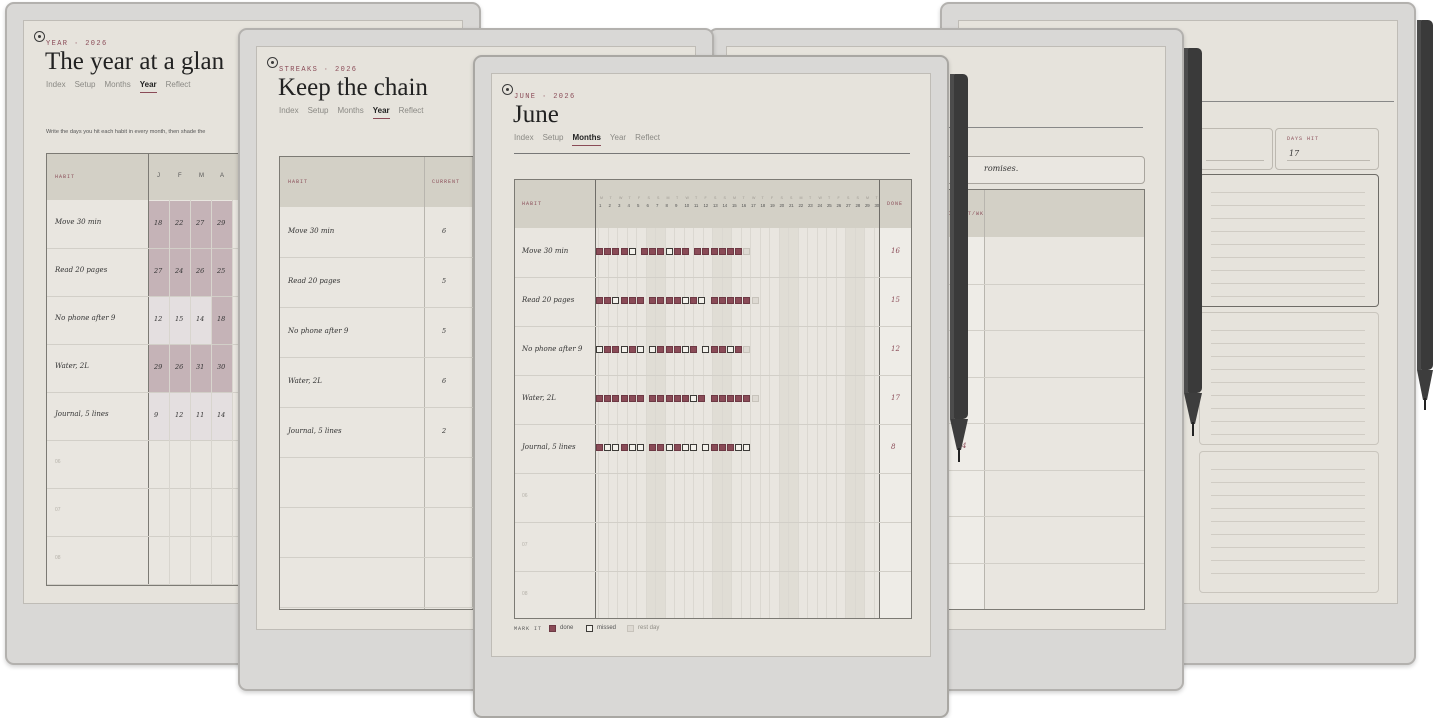  What do you see at coordinates (200, 367) in the screenshot?
I see `year-day-count: 31` at bounding box center [200, 367].